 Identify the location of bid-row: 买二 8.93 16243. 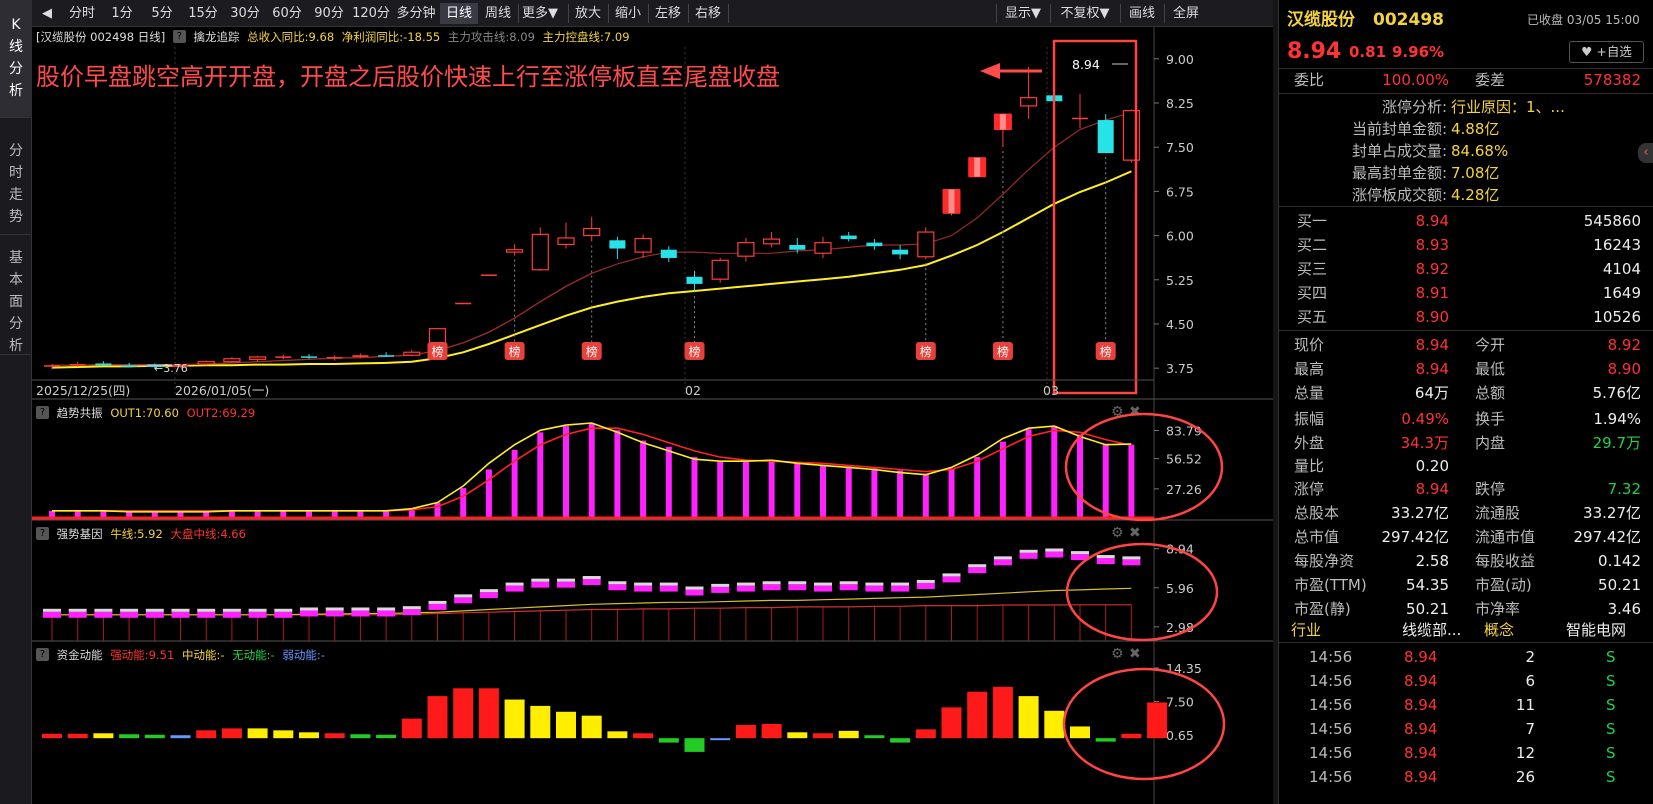
(1466, 245).